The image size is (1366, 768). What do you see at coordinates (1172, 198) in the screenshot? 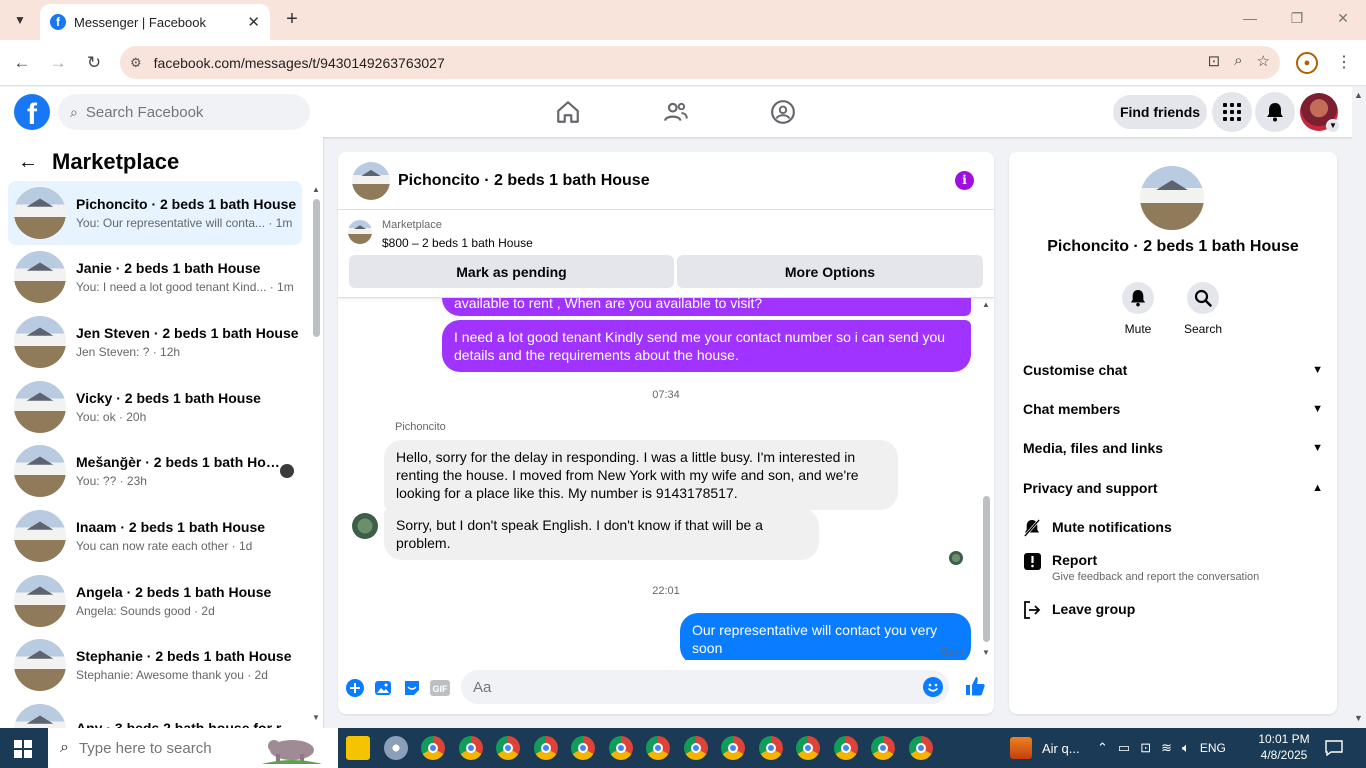
I see `listing-photo` at bounding box center [1172, 198].